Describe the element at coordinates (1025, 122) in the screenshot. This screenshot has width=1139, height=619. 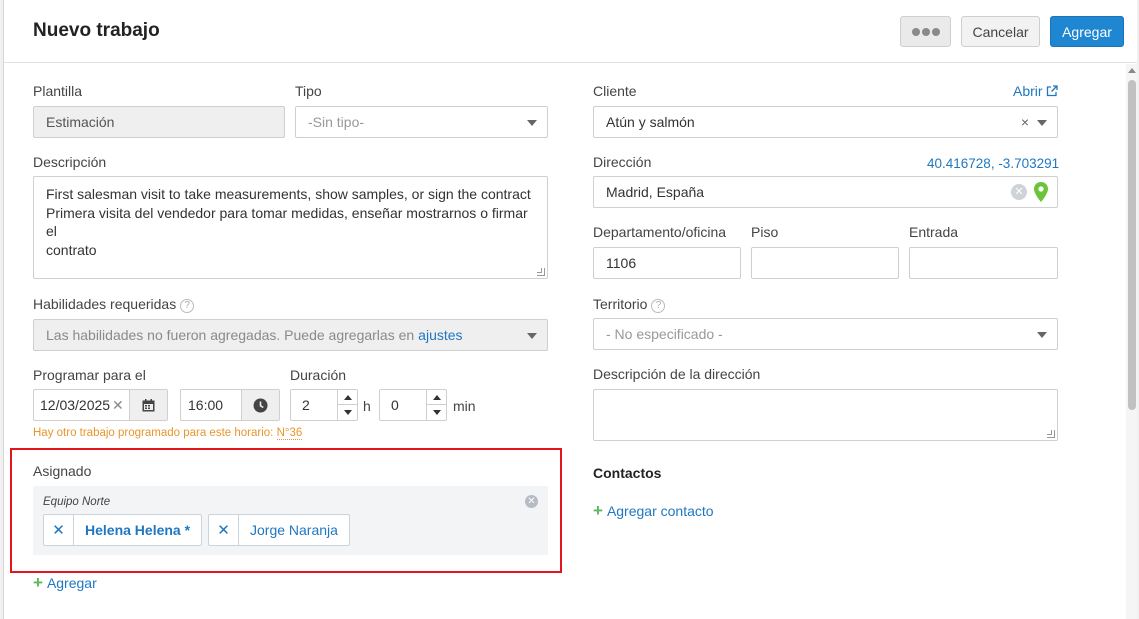
I see `clear-client-icon: ×` at that location.